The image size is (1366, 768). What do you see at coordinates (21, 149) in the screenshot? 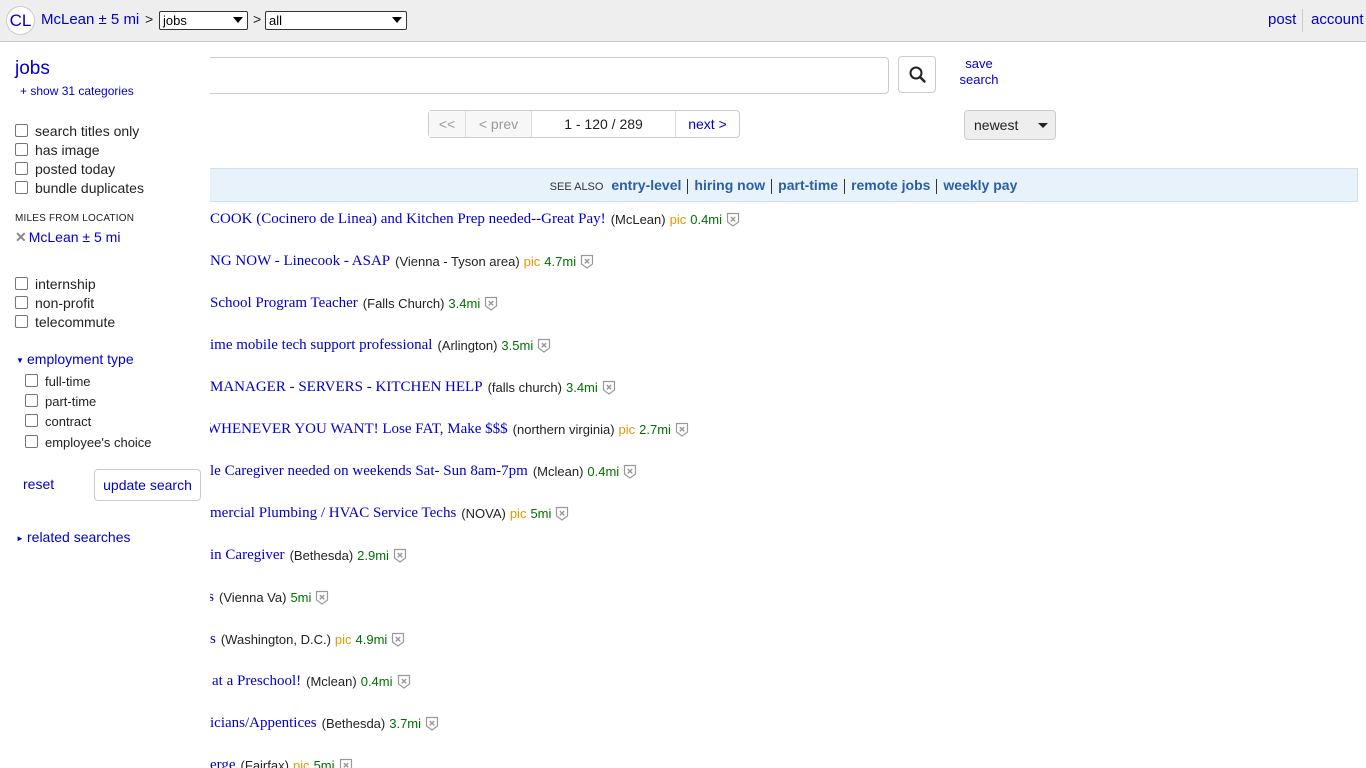
I see `has-image-checkbox` at bounding box center [21, 149].